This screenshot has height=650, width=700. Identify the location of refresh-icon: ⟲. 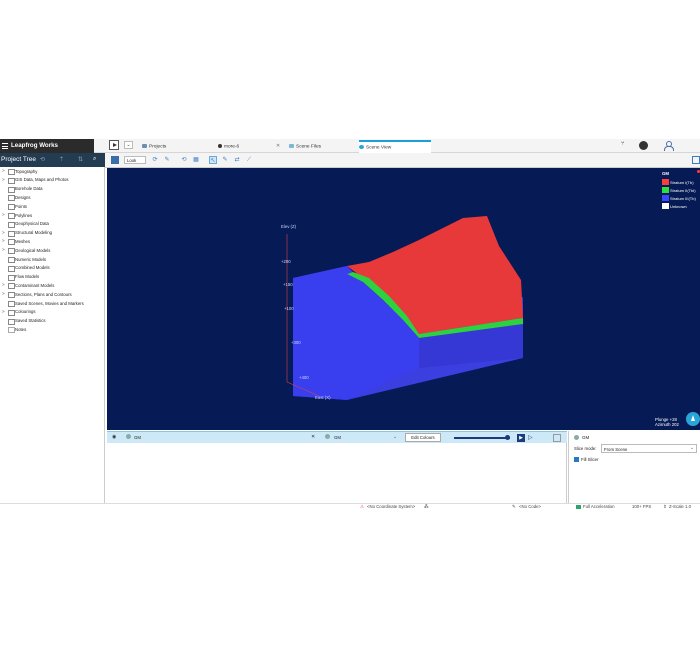
(184, 160).